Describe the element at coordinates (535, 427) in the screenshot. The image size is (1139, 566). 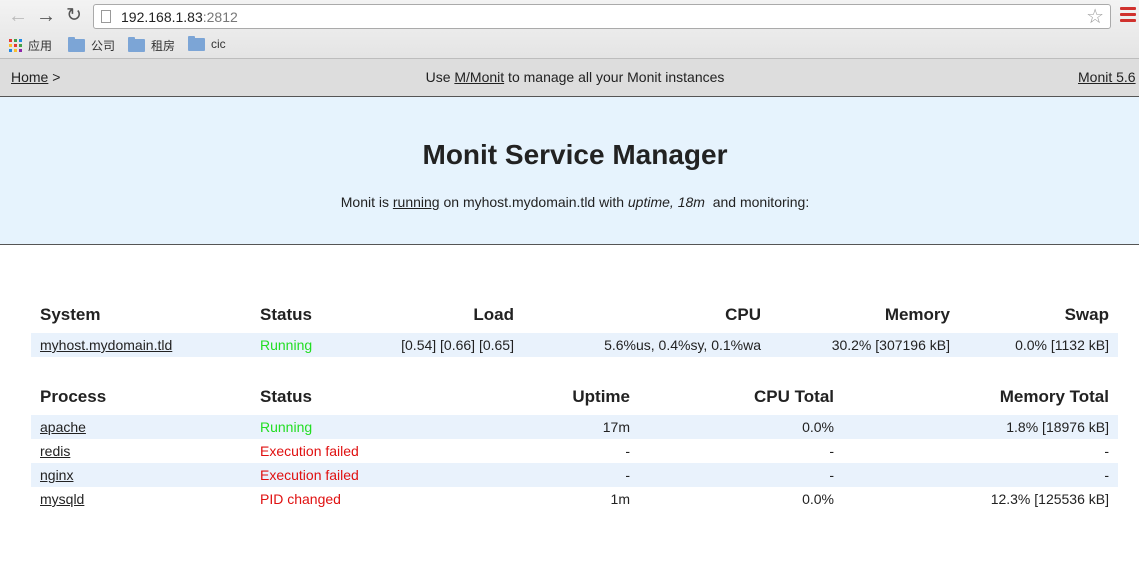
I see `uptime-value: 17m` at that location.